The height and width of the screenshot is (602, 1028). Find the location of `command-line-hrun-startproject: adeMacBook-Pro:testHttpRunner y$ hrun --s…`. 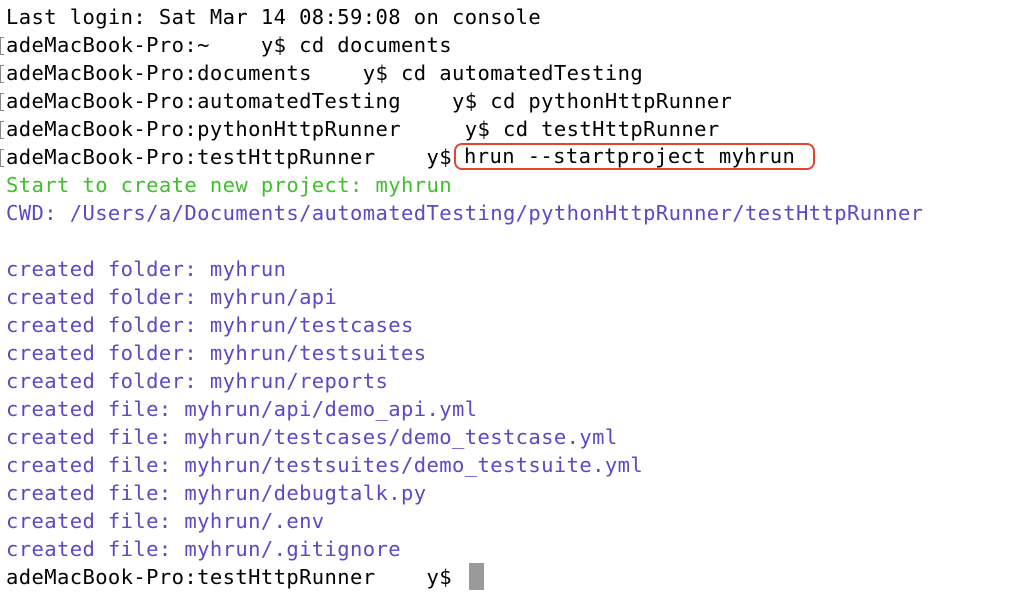

command-line-hrun-startproject: adeMacBook-Pro:testHttpRunner y$ hrun --s… is located at coordinates (514, 157).